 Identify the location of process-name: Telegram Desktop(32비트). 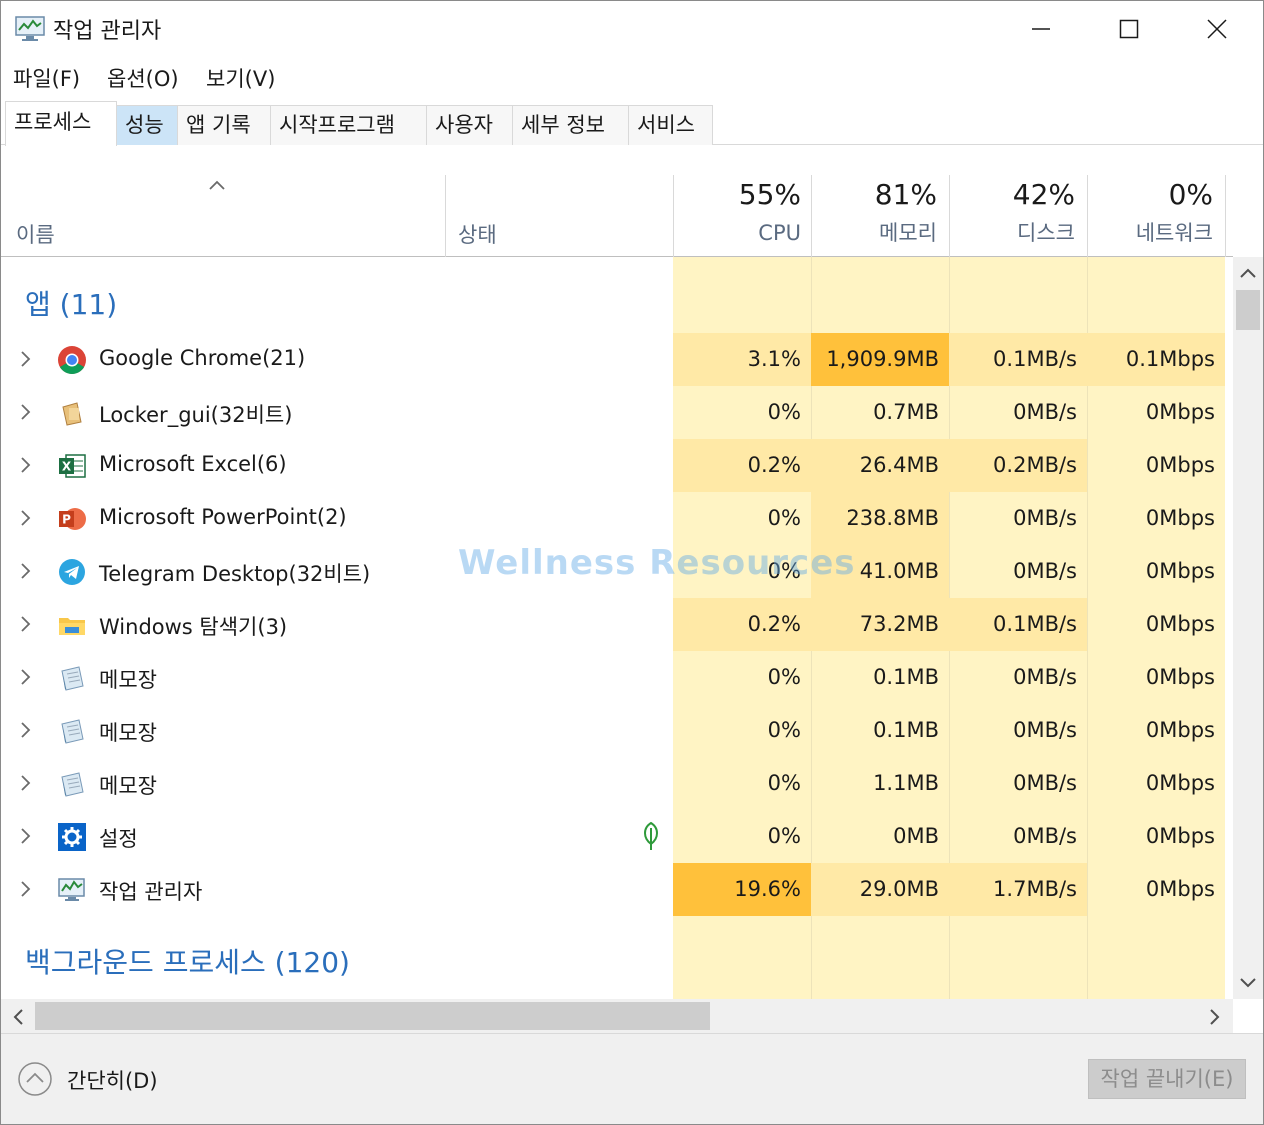
(235, 574).